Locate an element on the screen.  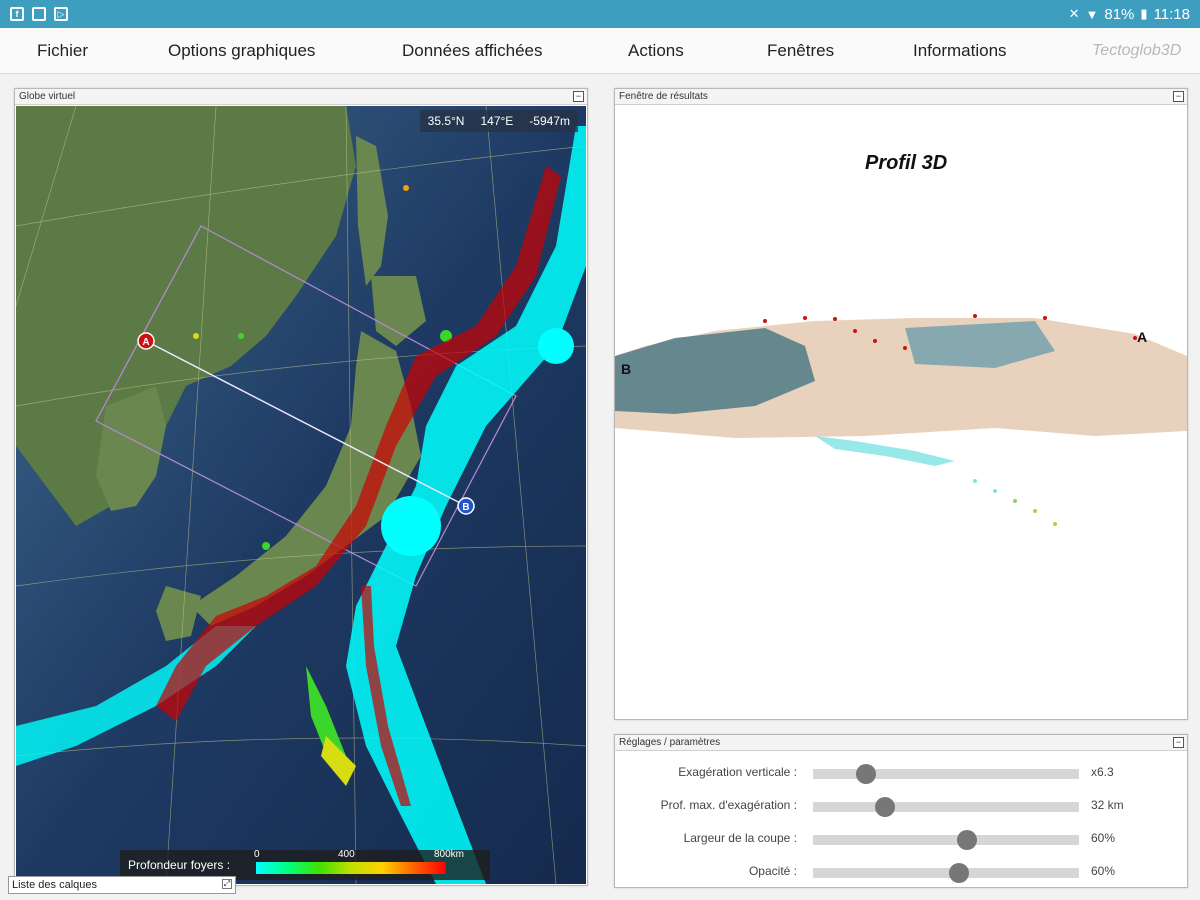
battery-icon: ▮ is located at coordinates (1144, 13).